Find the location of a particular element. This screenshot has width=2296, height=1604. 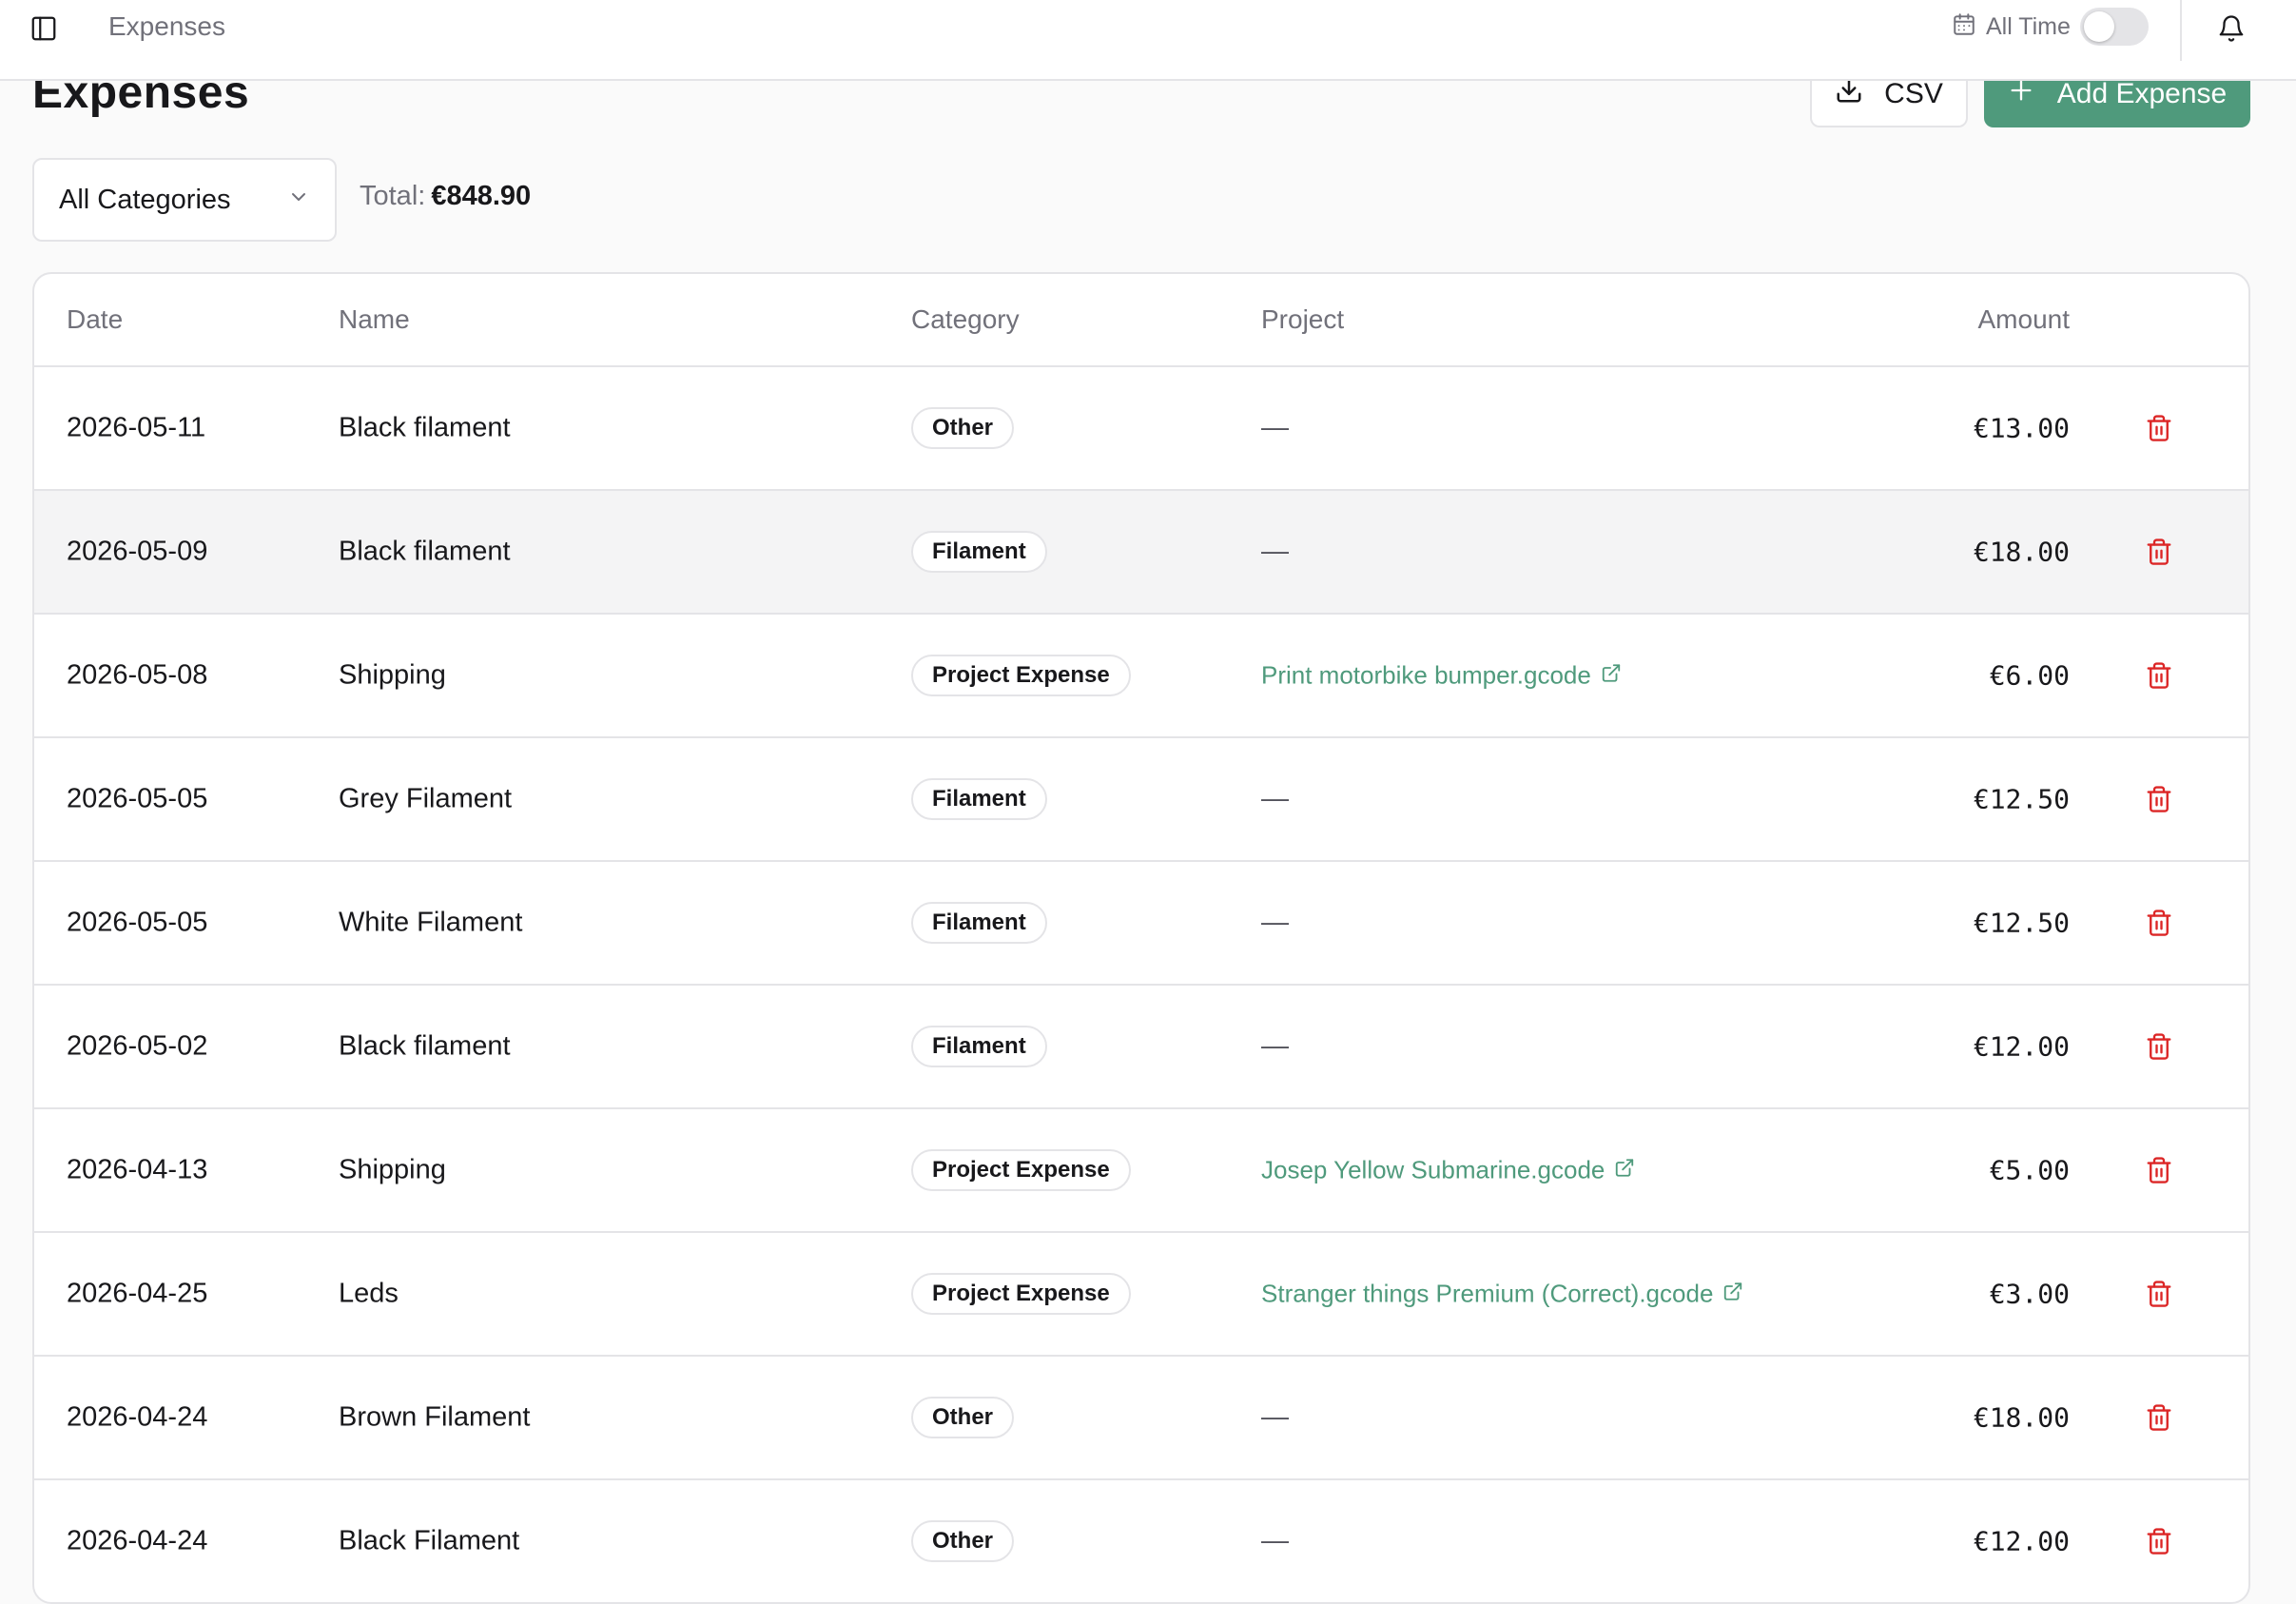

top-bar: Expenses All Time is located at coordinates (1148, 40).